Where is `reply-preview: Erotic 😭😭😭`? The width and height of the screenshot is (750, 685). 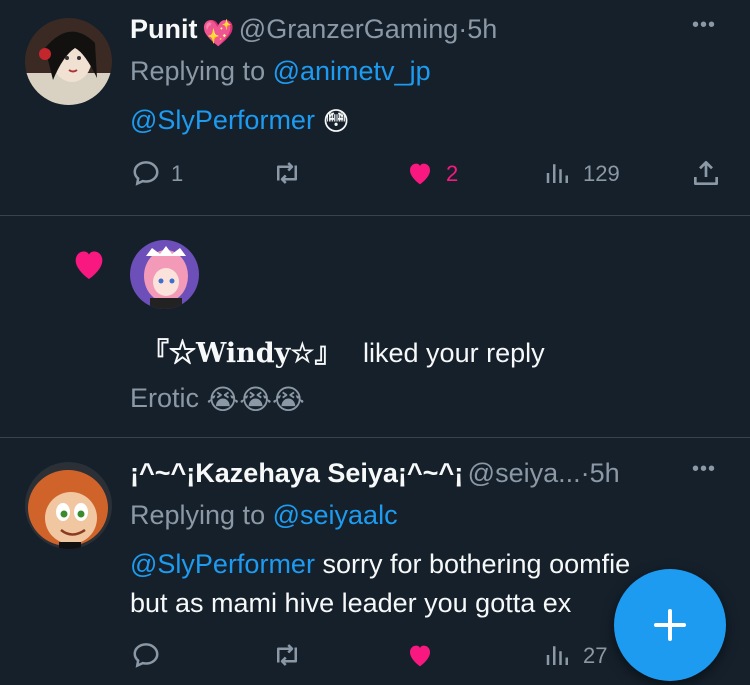
reply-preview: Erotic 😭😭😭 is located at coordinates (217, 399).